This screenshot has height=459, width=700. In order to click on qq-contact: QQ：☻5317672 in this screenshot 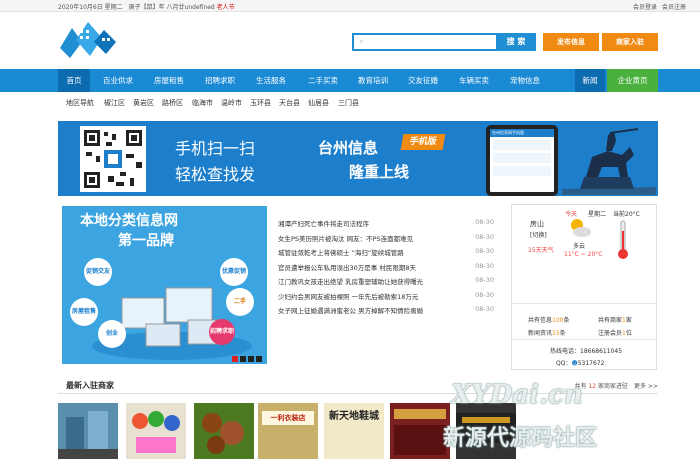, I will do `click(580, 363)`.